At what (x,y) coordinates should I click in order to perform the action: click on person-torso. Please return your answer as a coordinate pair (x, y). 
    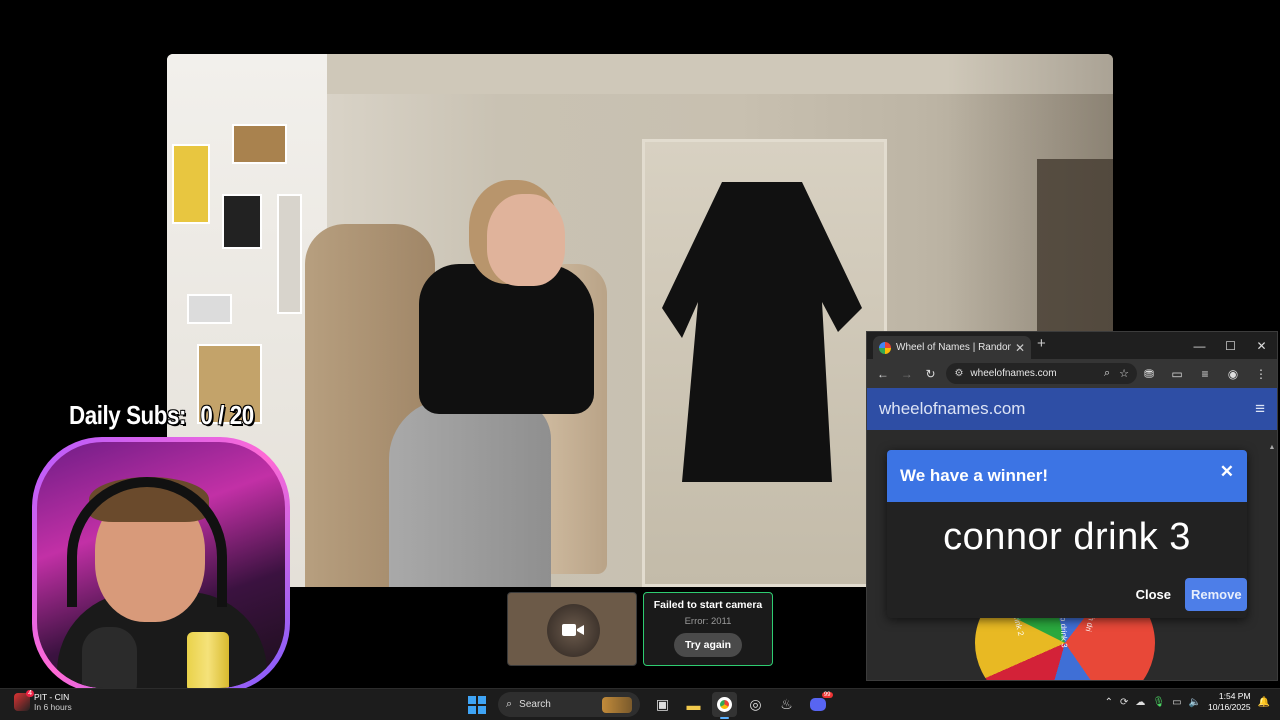
    Looking at the image, I should click on (506, 339).